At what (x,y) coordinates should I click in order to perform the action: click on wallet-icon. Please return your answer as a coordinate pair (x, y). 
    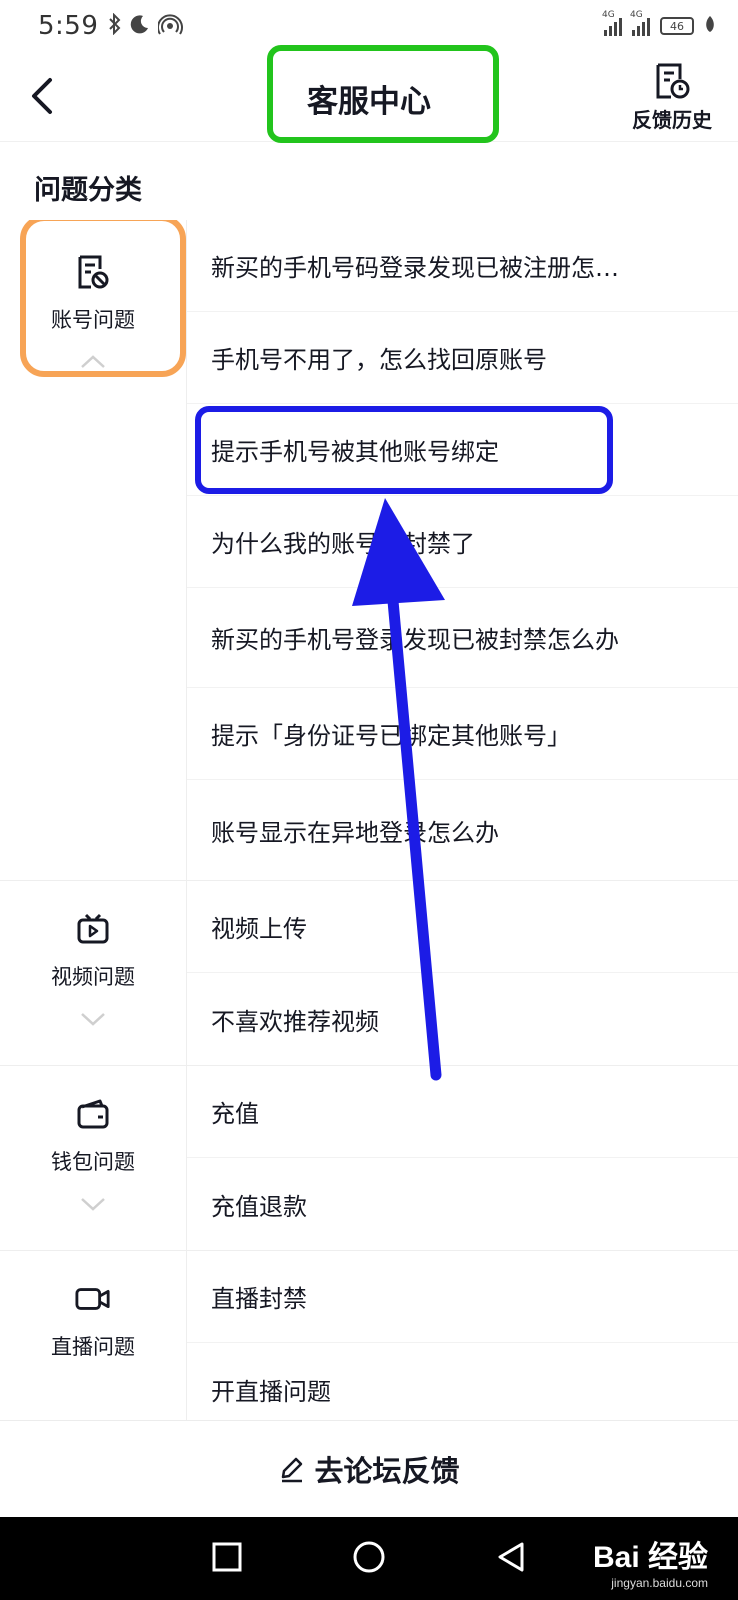
    Looking at the image, I should click on (93, 1114).